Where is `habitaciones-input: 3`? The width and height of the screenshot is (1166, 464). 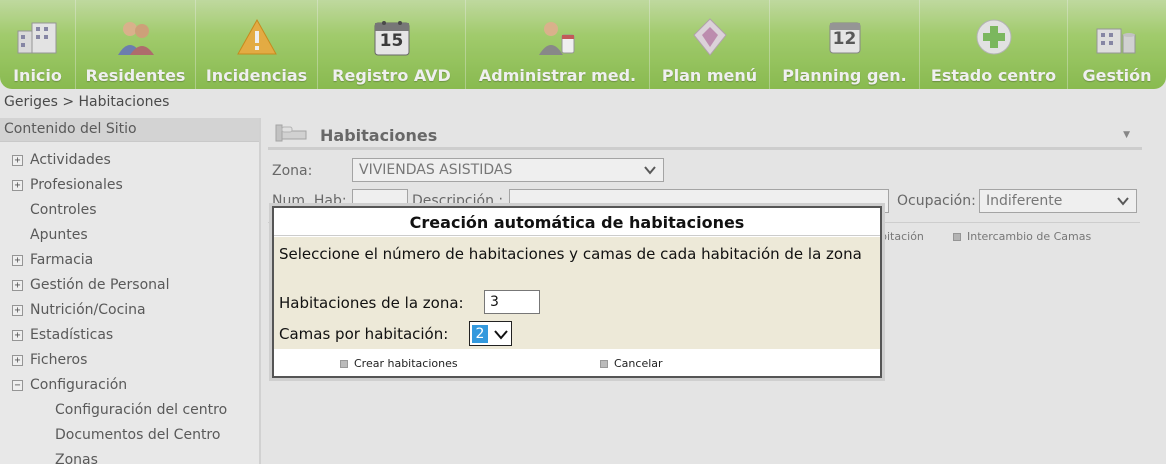 habitaciones-input: 3 is located at coordinates (512, 302).